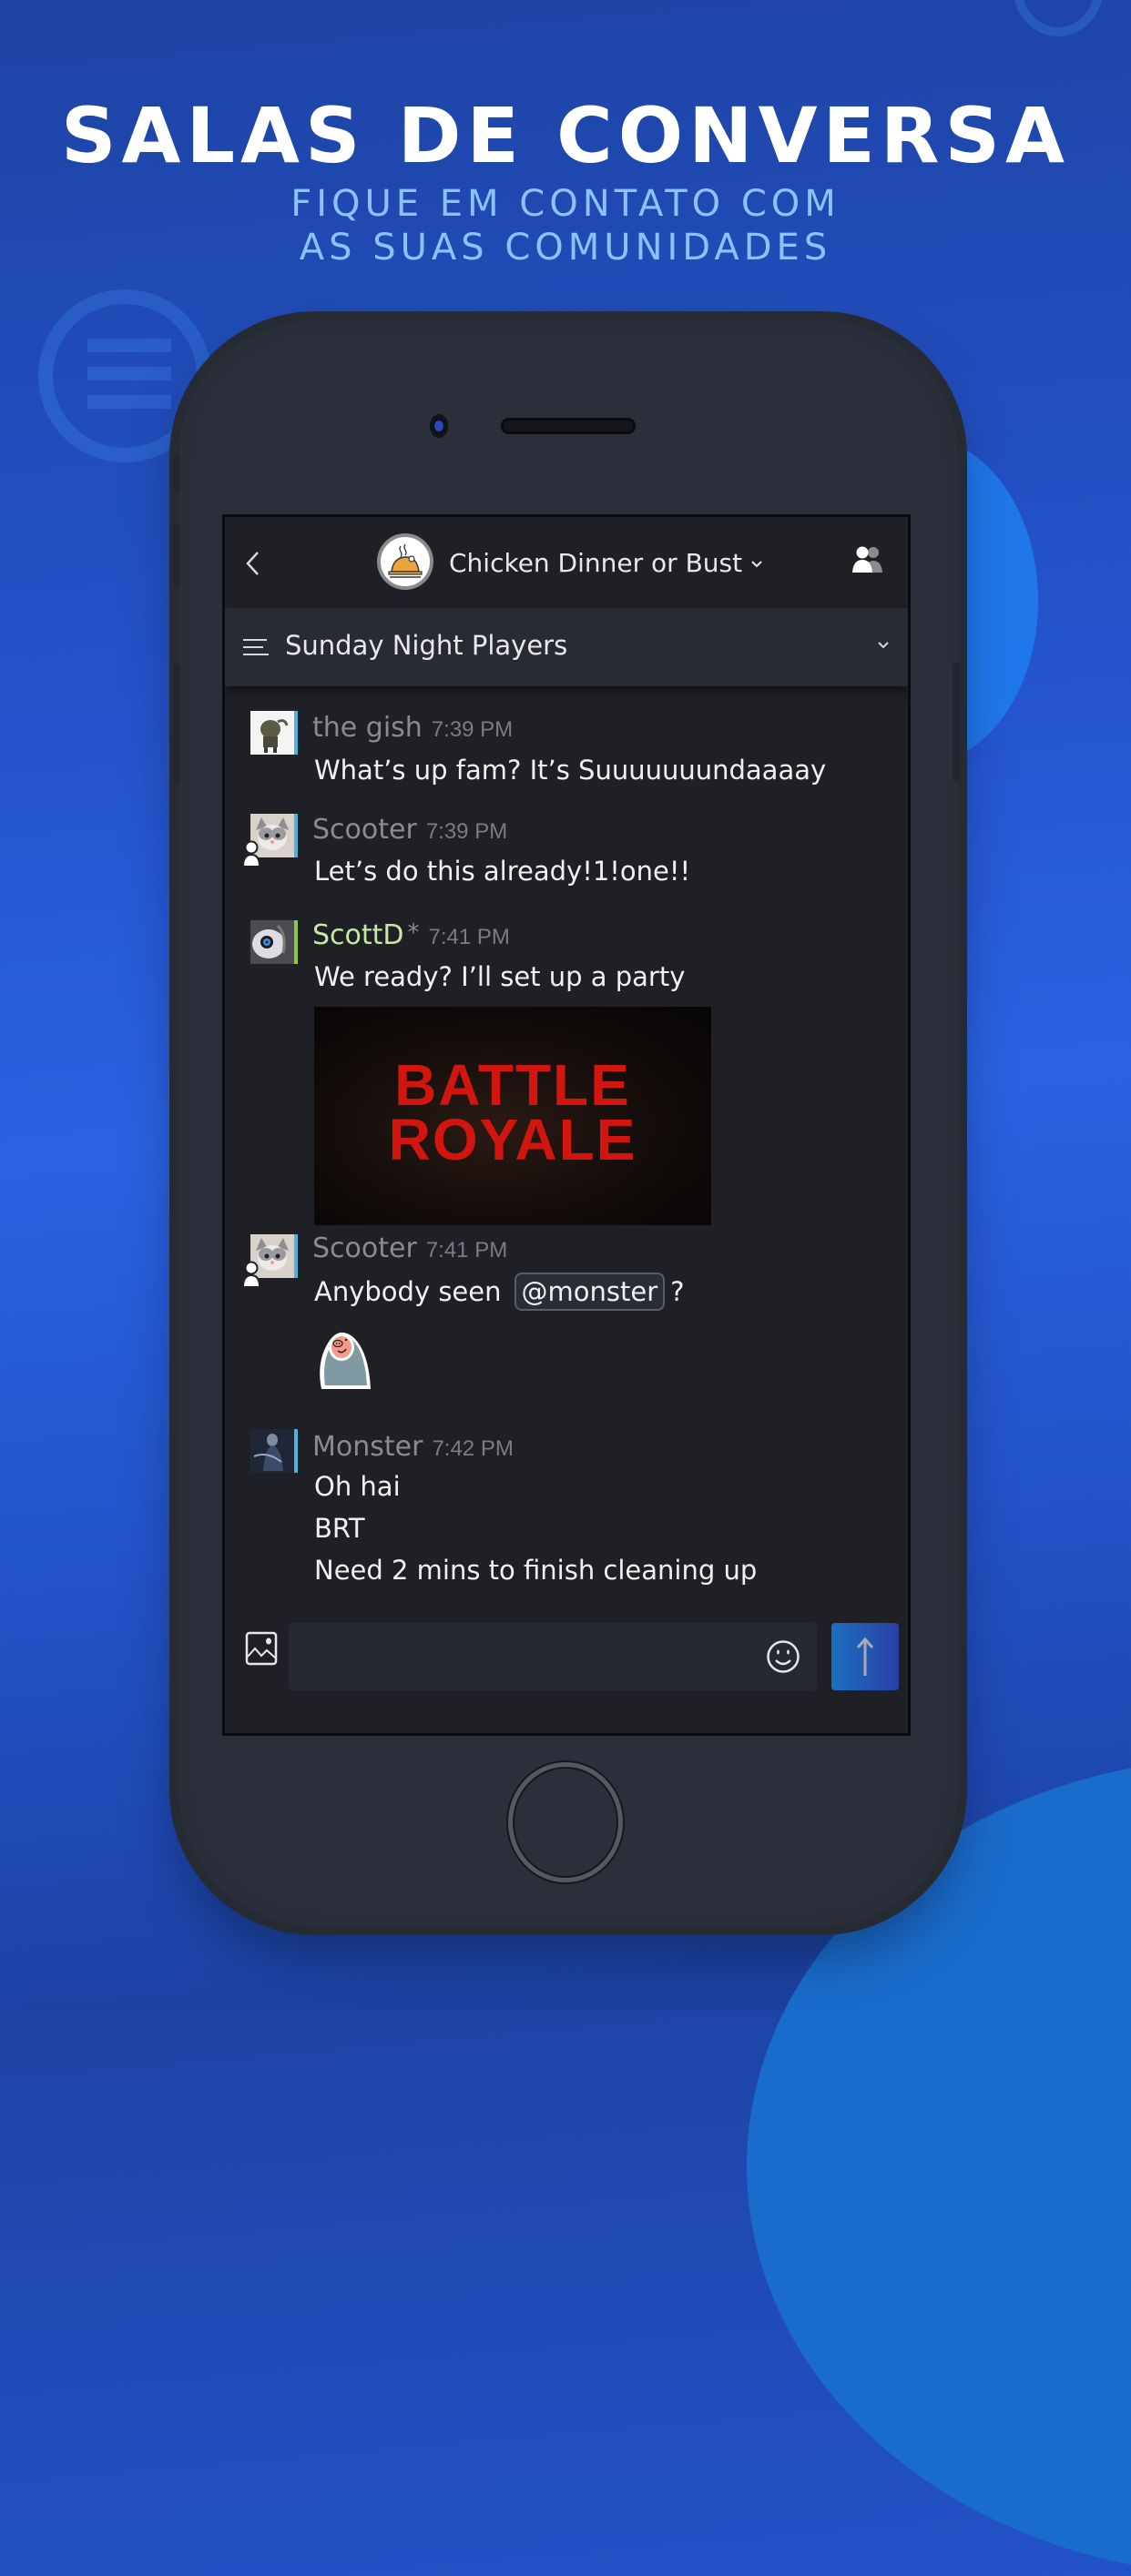 This screenshot has height=2576, width=1131. I want to click on channel-list-icon, so click(256, 647).